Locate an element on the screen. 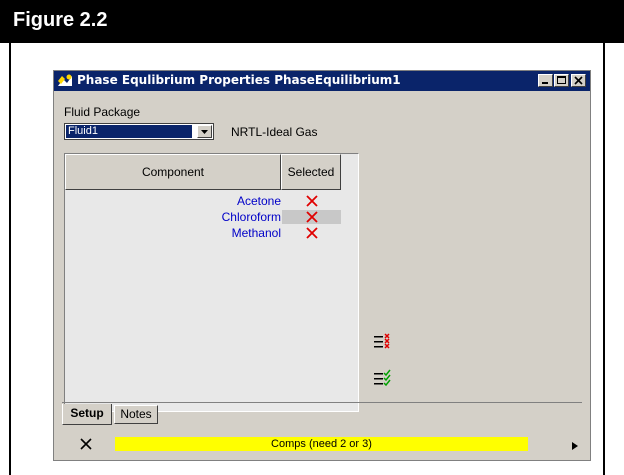 This screenshot has width=624, height=475. table-row: Chloroform is located at coordinates (211, 217).